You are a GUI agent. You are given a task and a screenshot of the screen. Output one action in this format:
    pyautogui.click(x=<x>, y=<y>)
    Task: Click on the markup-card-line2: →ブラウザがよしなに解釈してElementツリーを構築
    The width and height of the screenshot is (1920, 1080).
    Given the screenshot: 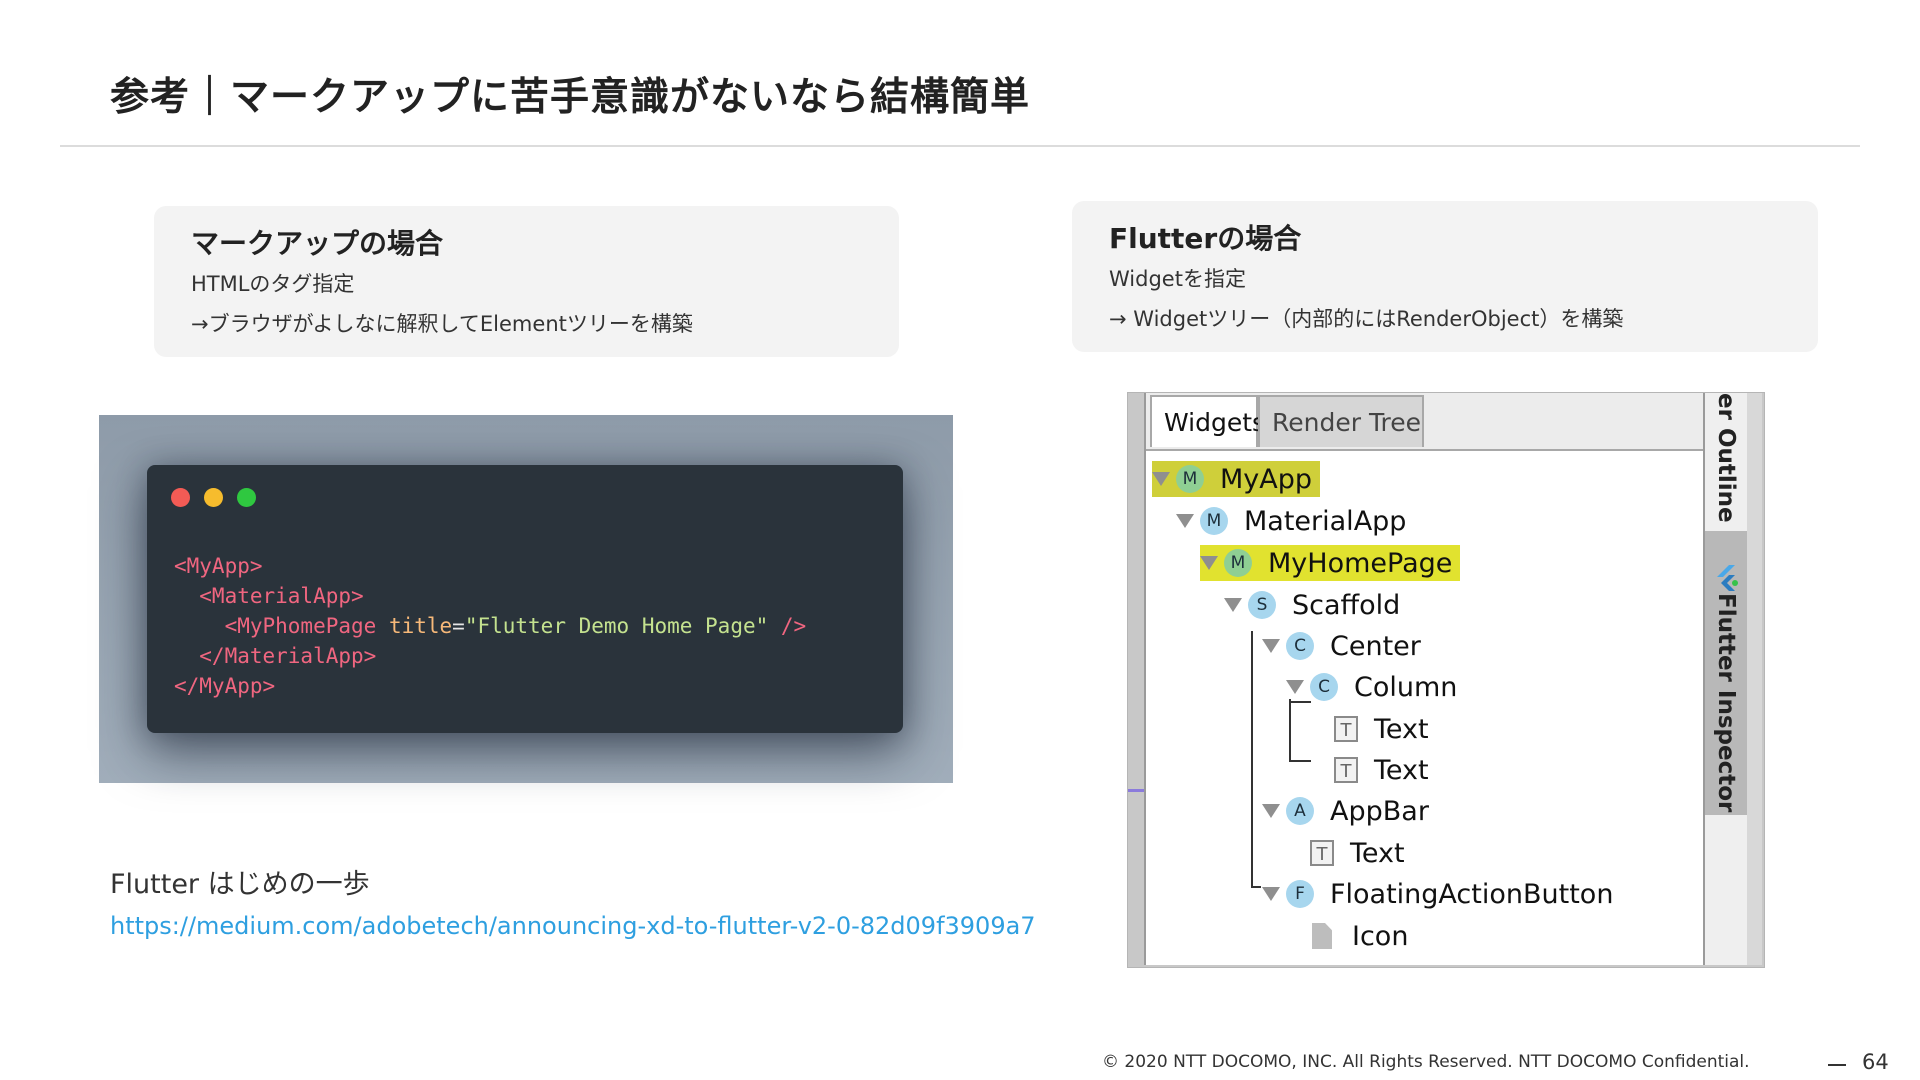 What is the action you would take?
    pyautogui.click(x=442, y=324)
    